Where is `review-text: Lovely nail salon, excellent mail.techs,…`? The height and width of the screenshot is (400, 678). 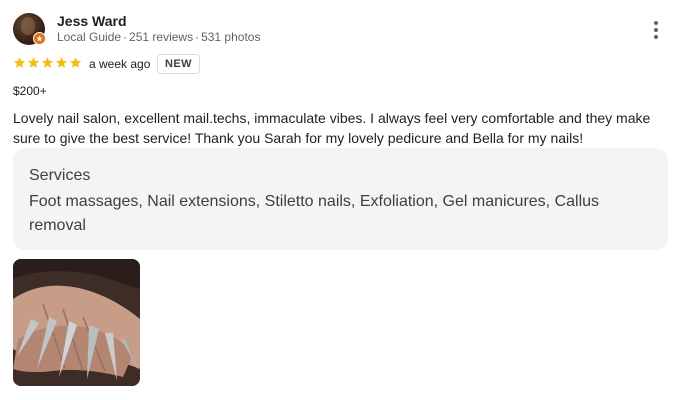 review-text: Lovely nail salon, excellent mail.techs,… is located at coordinates (332, 128).